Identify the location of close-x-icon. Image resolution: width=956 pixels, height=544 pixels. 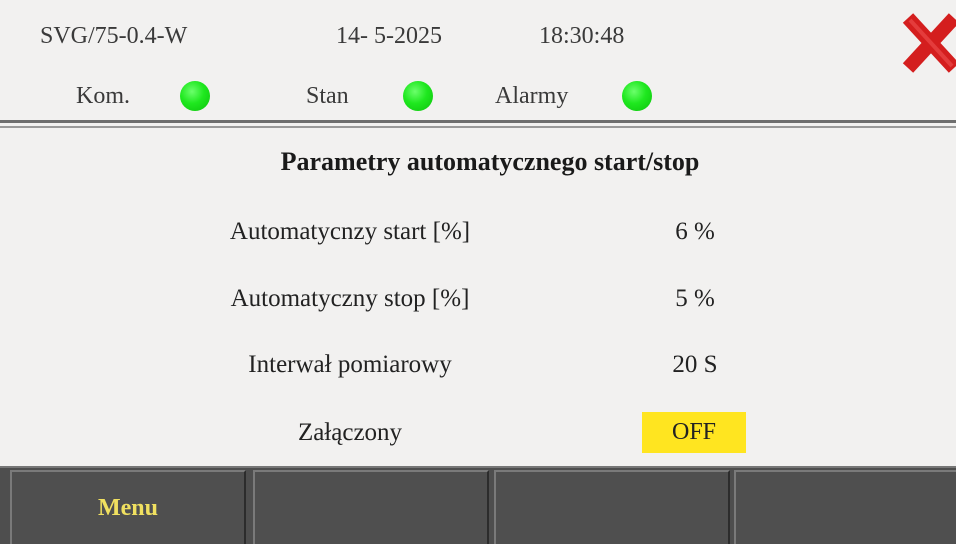
(929, 43).